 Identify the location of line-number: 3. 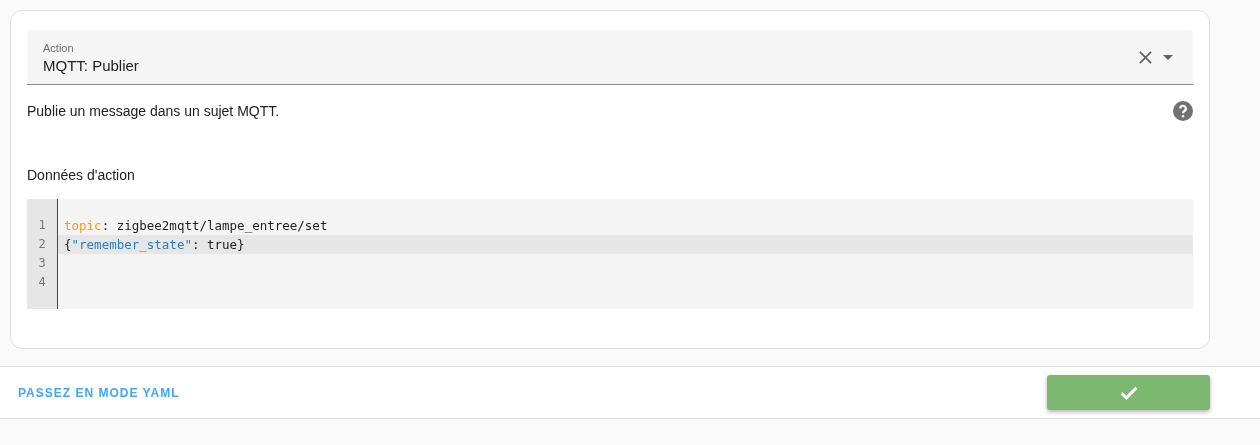
(42, 263).